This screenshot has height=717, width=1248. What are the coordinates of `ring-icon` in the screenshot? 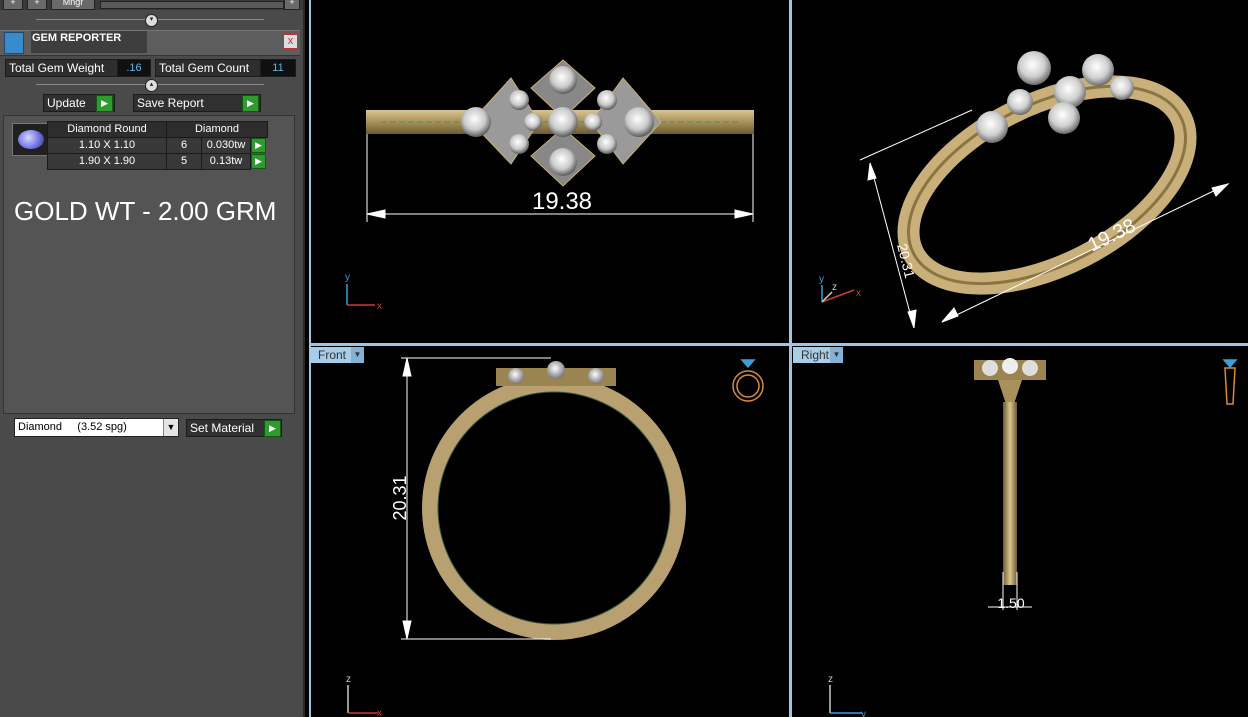 It's located at (748, 380).